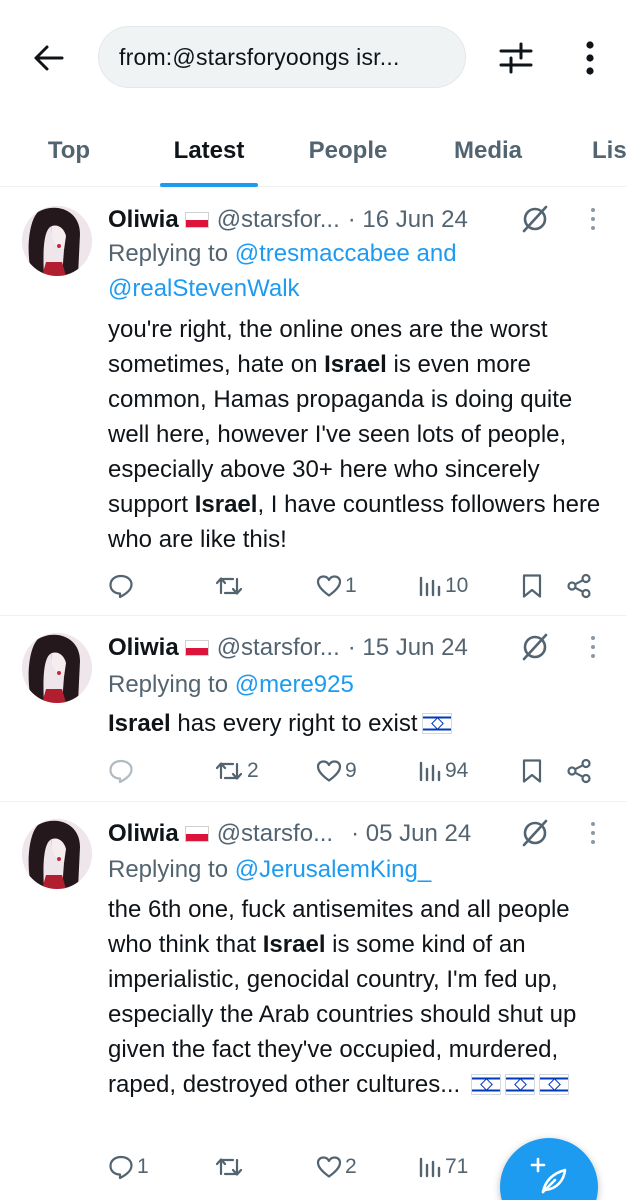 This screenshot has width=627, height=1200. I want to click on like-button: 9, so click(336, 771).